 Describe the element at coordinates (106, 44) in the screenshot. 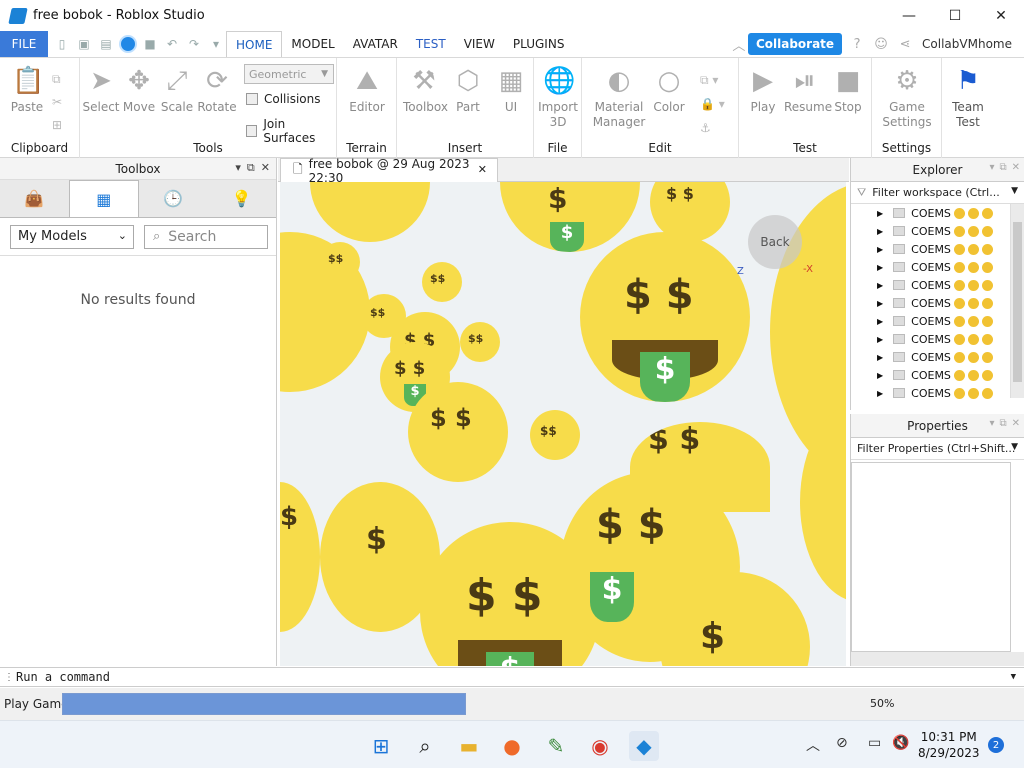

I see `save-icon: ▤` at that location.